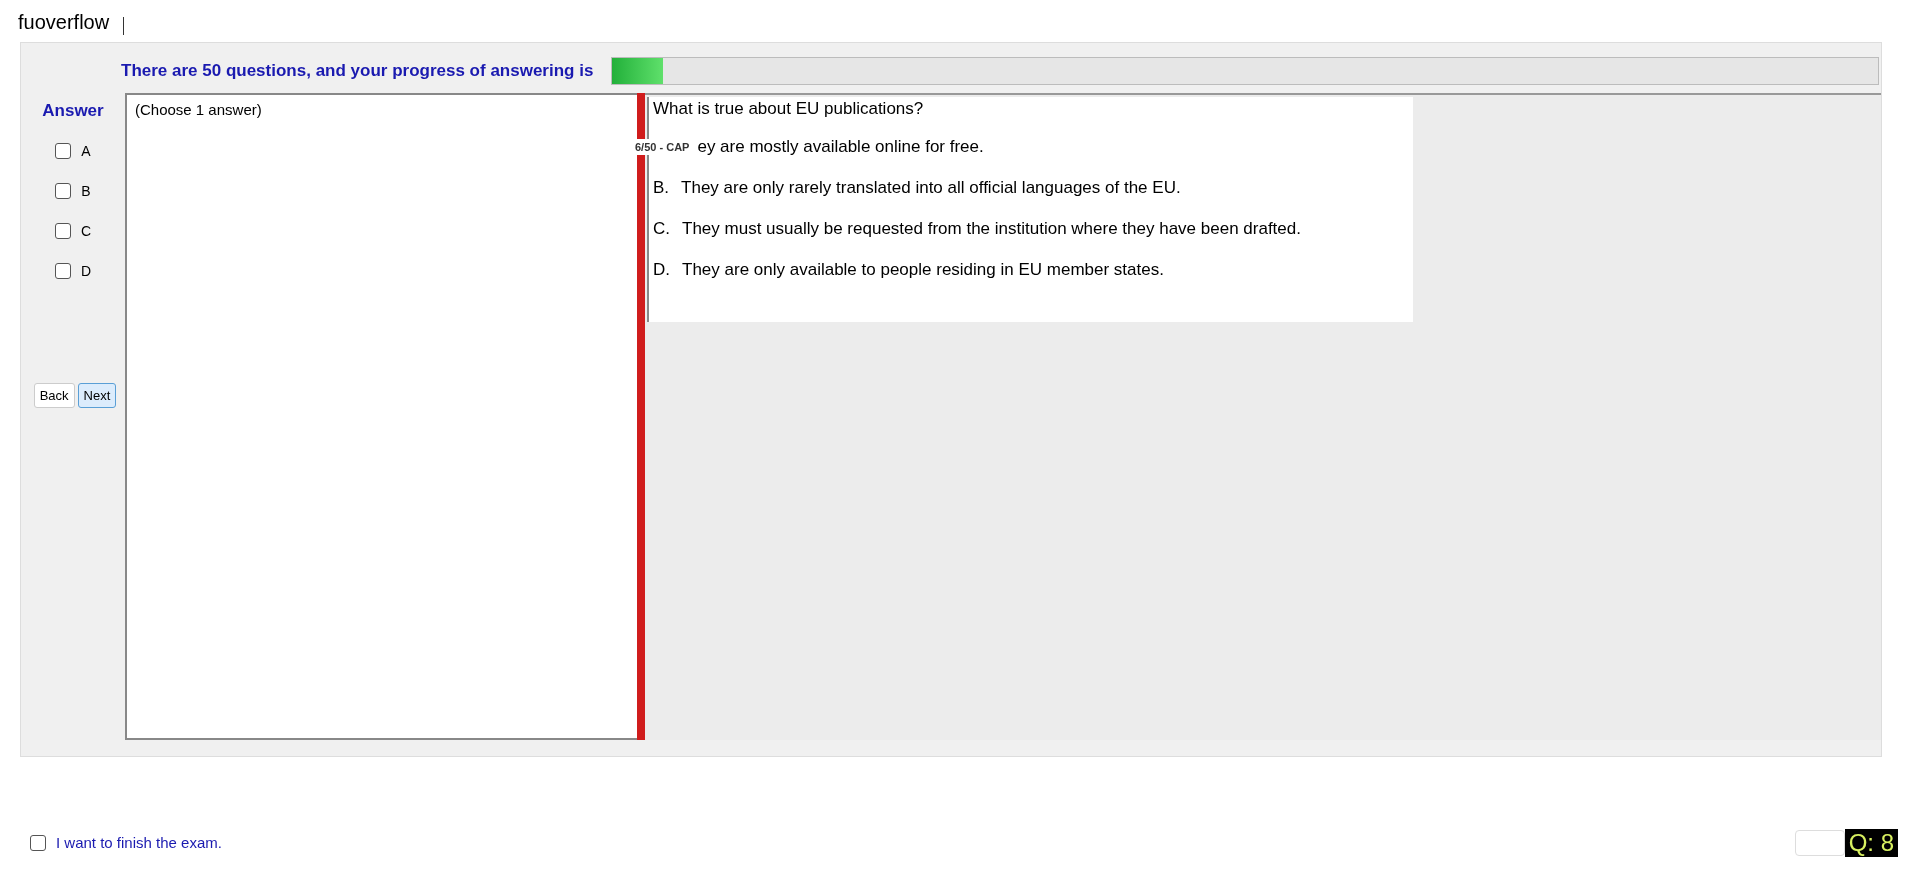 Image resolution: width=1920 pixels, height=892 pixels. What do you see at coordinates (86, 191) in the screenshot?
I see `choice-label: B` at bounding box center [86, 191].